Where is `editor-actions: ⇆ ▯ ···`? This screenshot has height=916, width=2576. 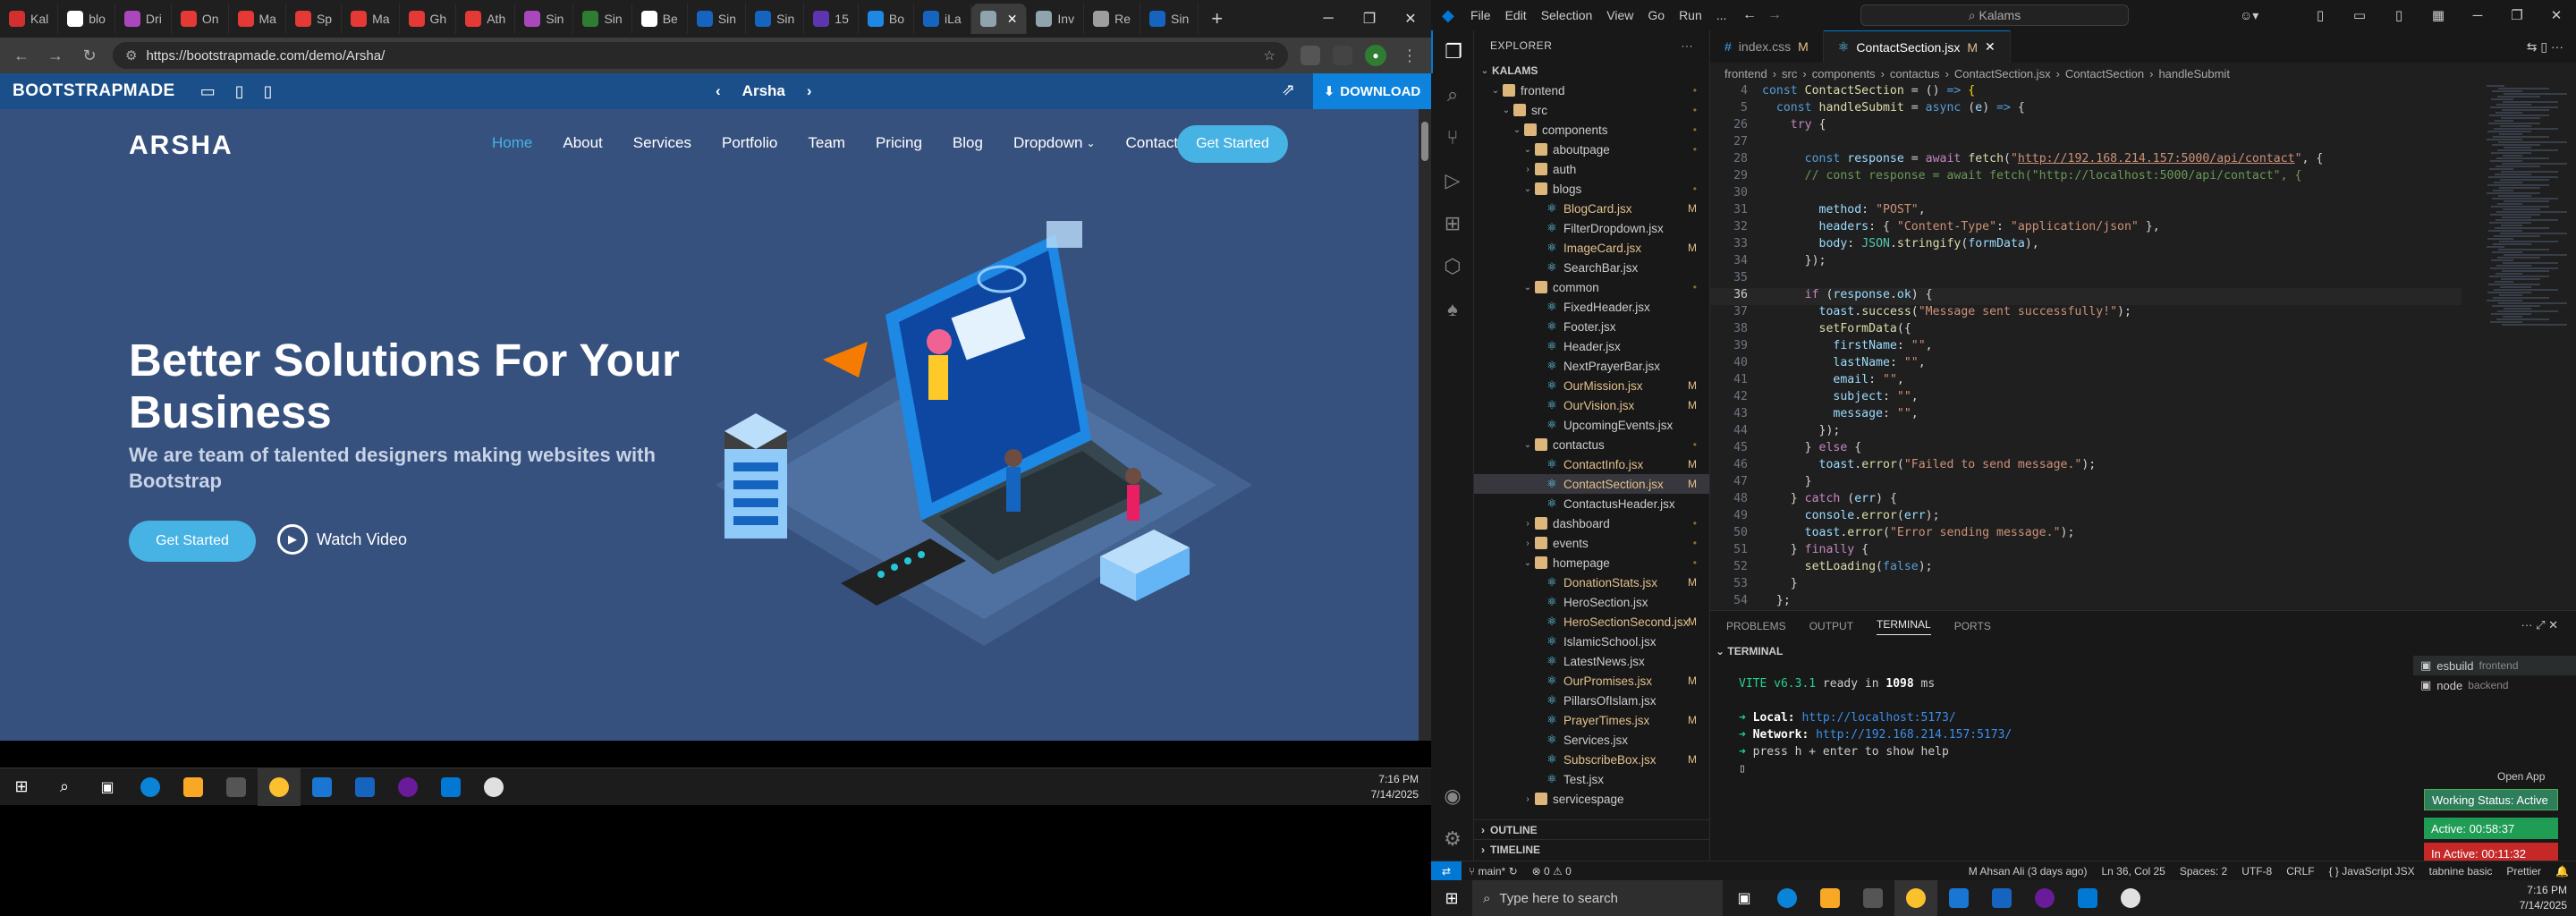 editor-actions: ⇆ ▯ ··· is located at coordinates (2545, 46).